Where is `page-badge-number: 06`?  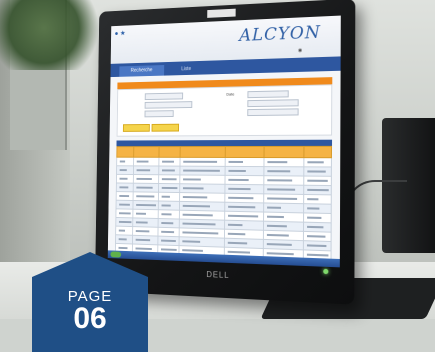 page-badge-number: 06 is located at coordinates (90, 318).